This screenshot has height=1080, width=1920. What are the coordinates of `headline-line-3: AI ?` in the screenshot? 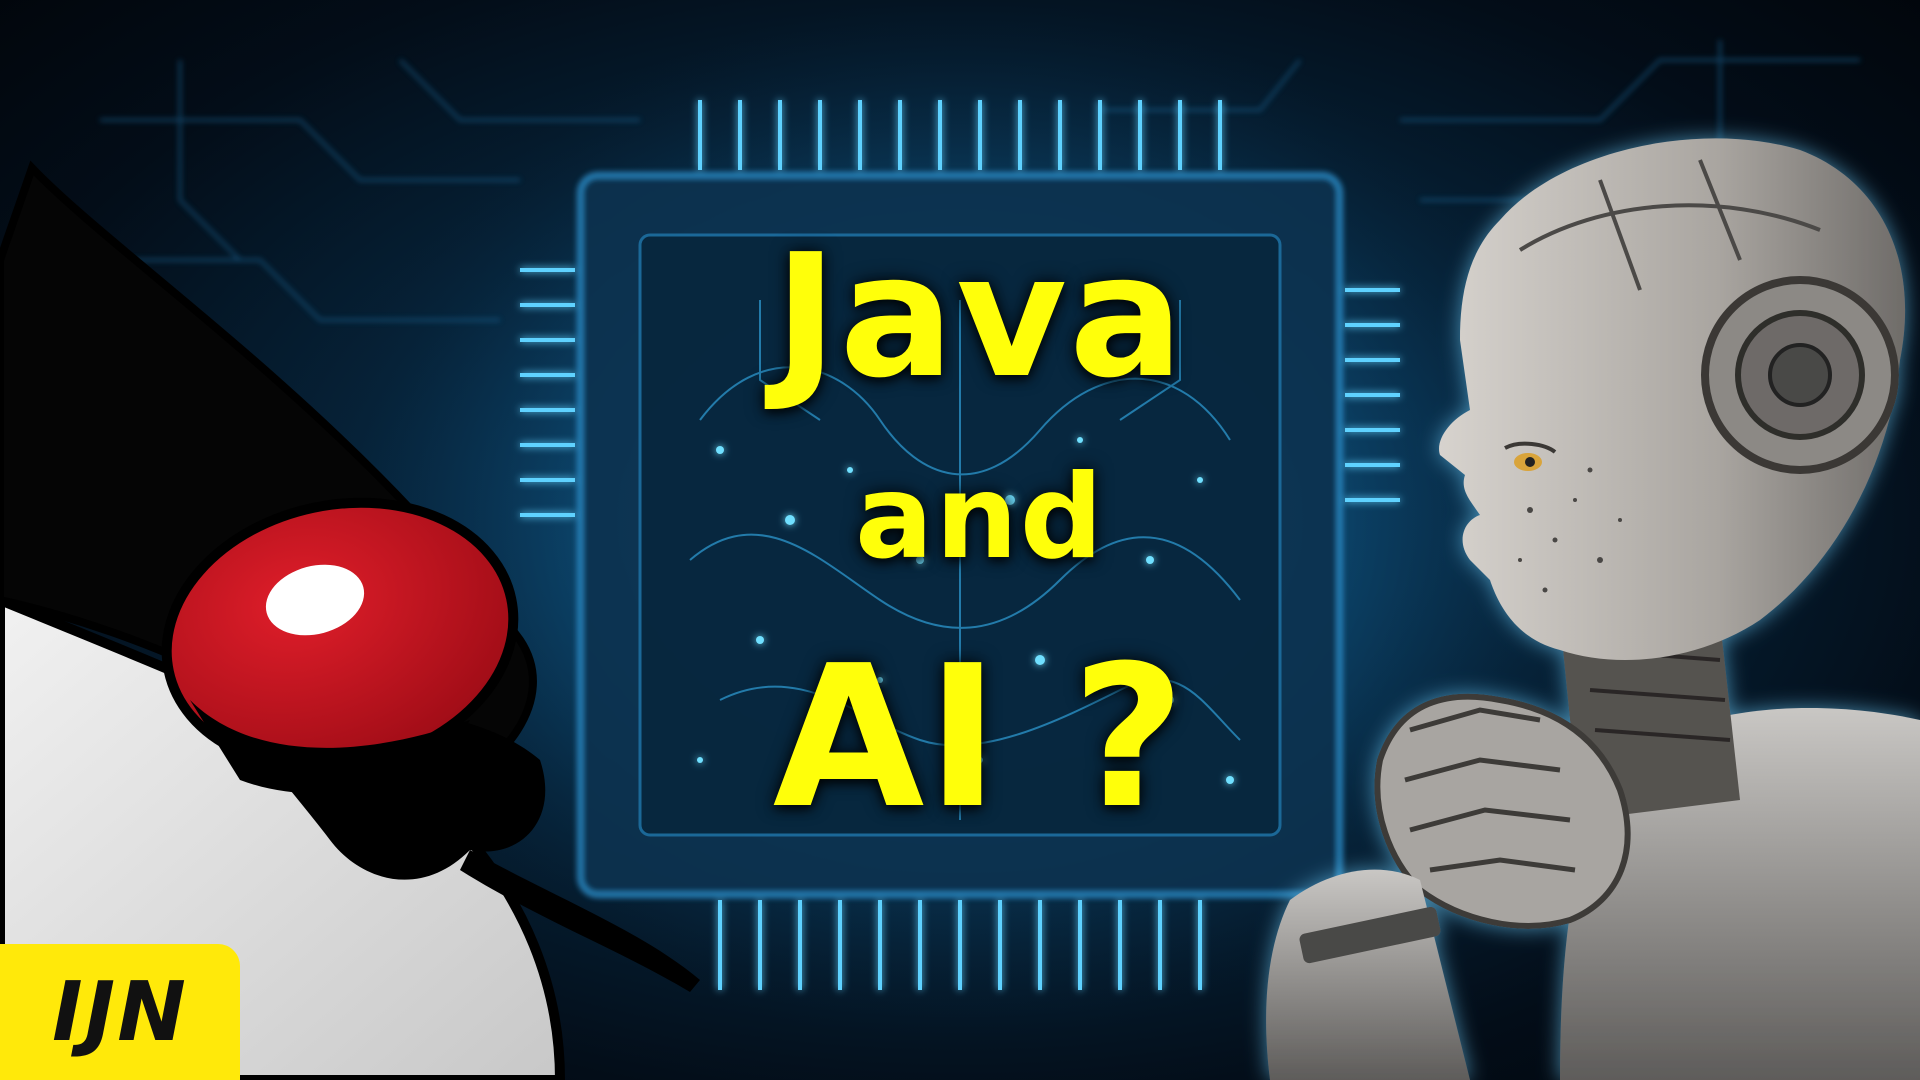 It's located at (980, 738).